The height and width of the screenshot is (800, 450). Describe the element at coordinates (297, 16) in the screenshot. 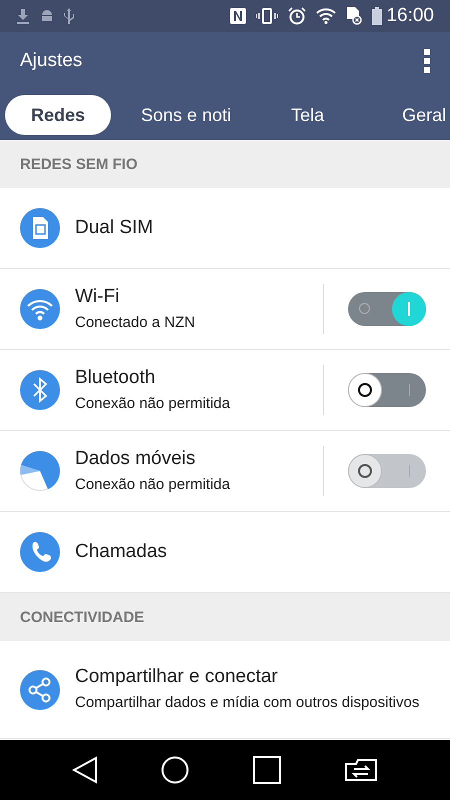

I see `alarm-icon` at that location.